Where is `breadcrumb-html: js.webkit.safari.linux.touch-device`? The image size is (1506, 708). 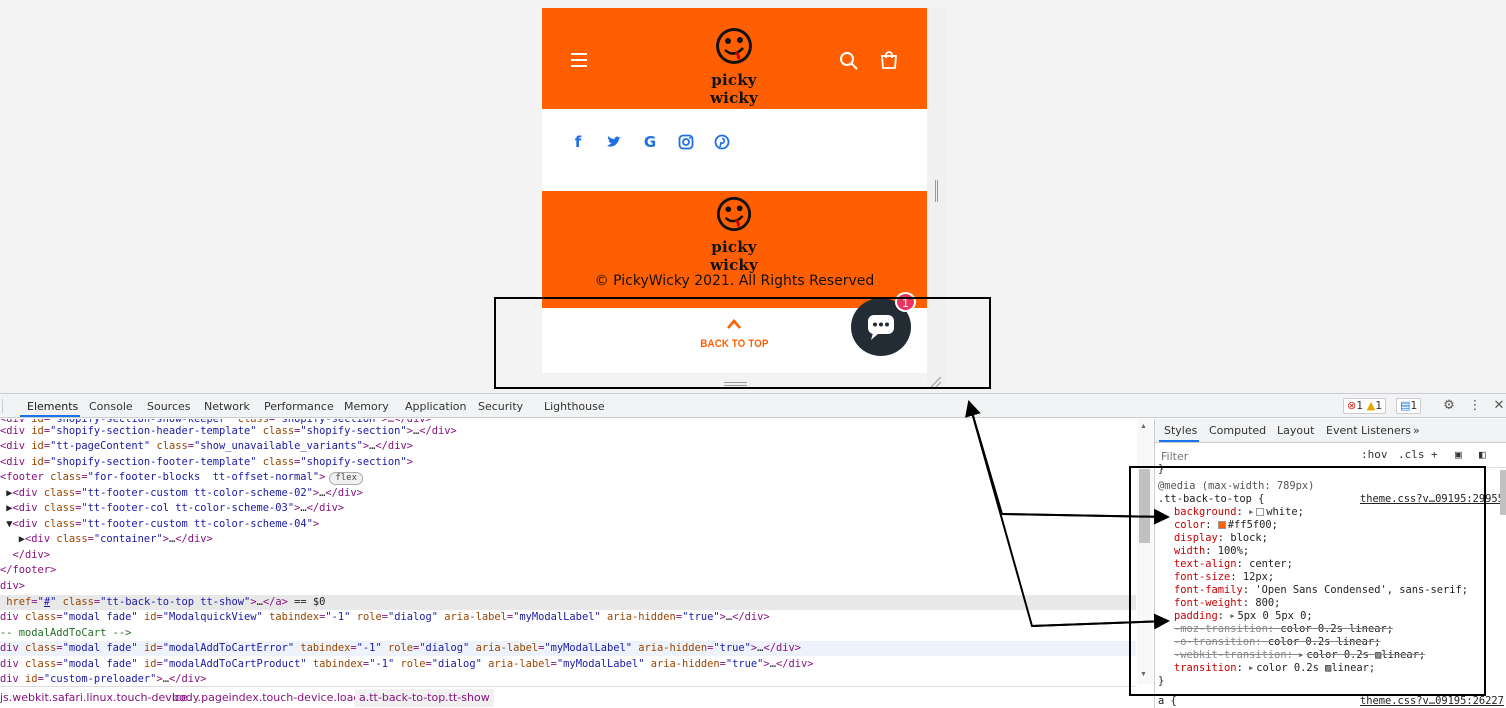 breadcrumb-html: js.webkit.safari.linux.touch-device is located at coordinates (94, 697).